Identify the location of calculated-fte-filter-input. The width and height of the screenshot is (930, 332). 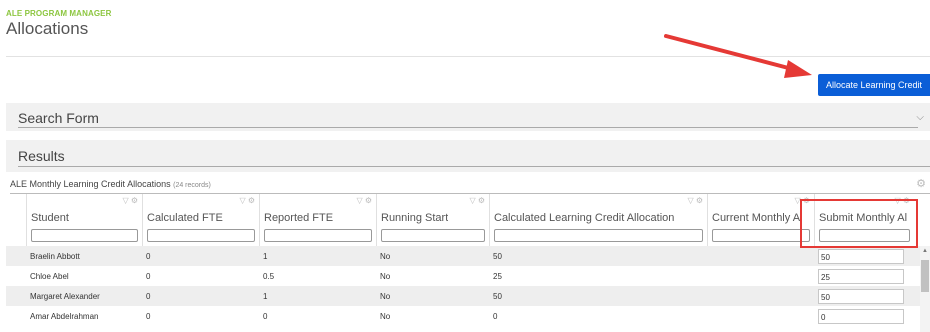
(201, 235).